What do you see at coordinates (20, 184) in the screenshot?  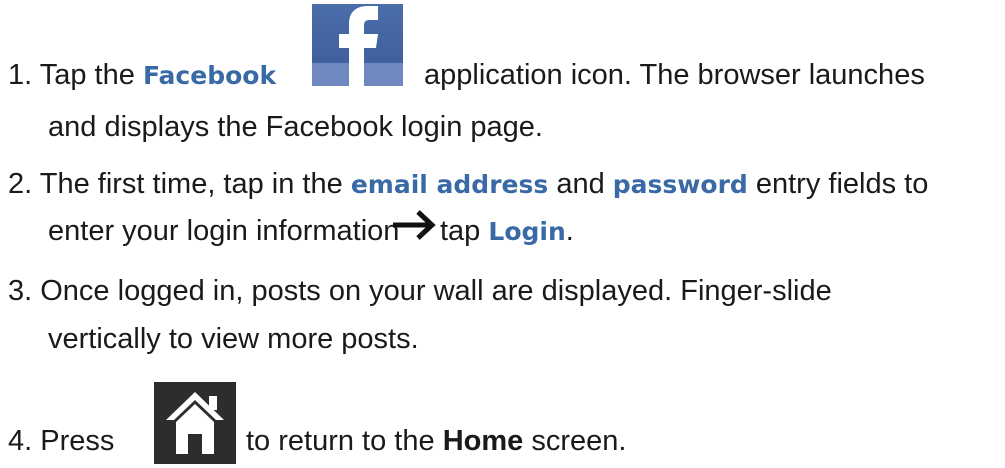 I see `step-2-number: 2.` at bounding box center [20, 184].